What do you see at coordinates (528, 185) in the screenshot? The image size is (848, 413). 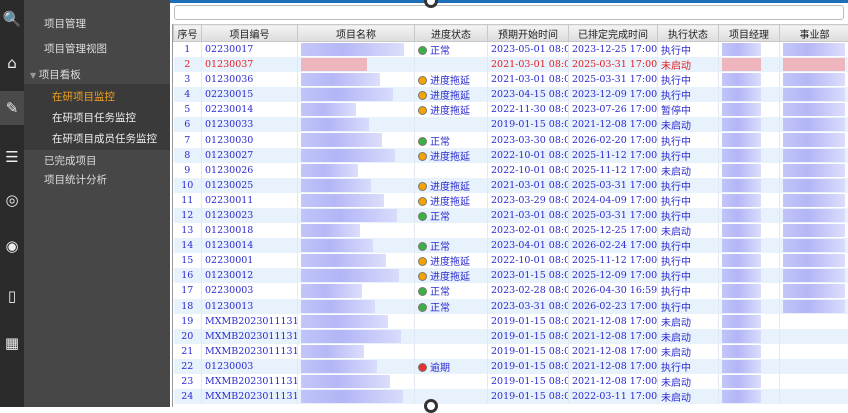 I see `start-time: 2021-03-01 08:00` at bounding box center [528, 185].